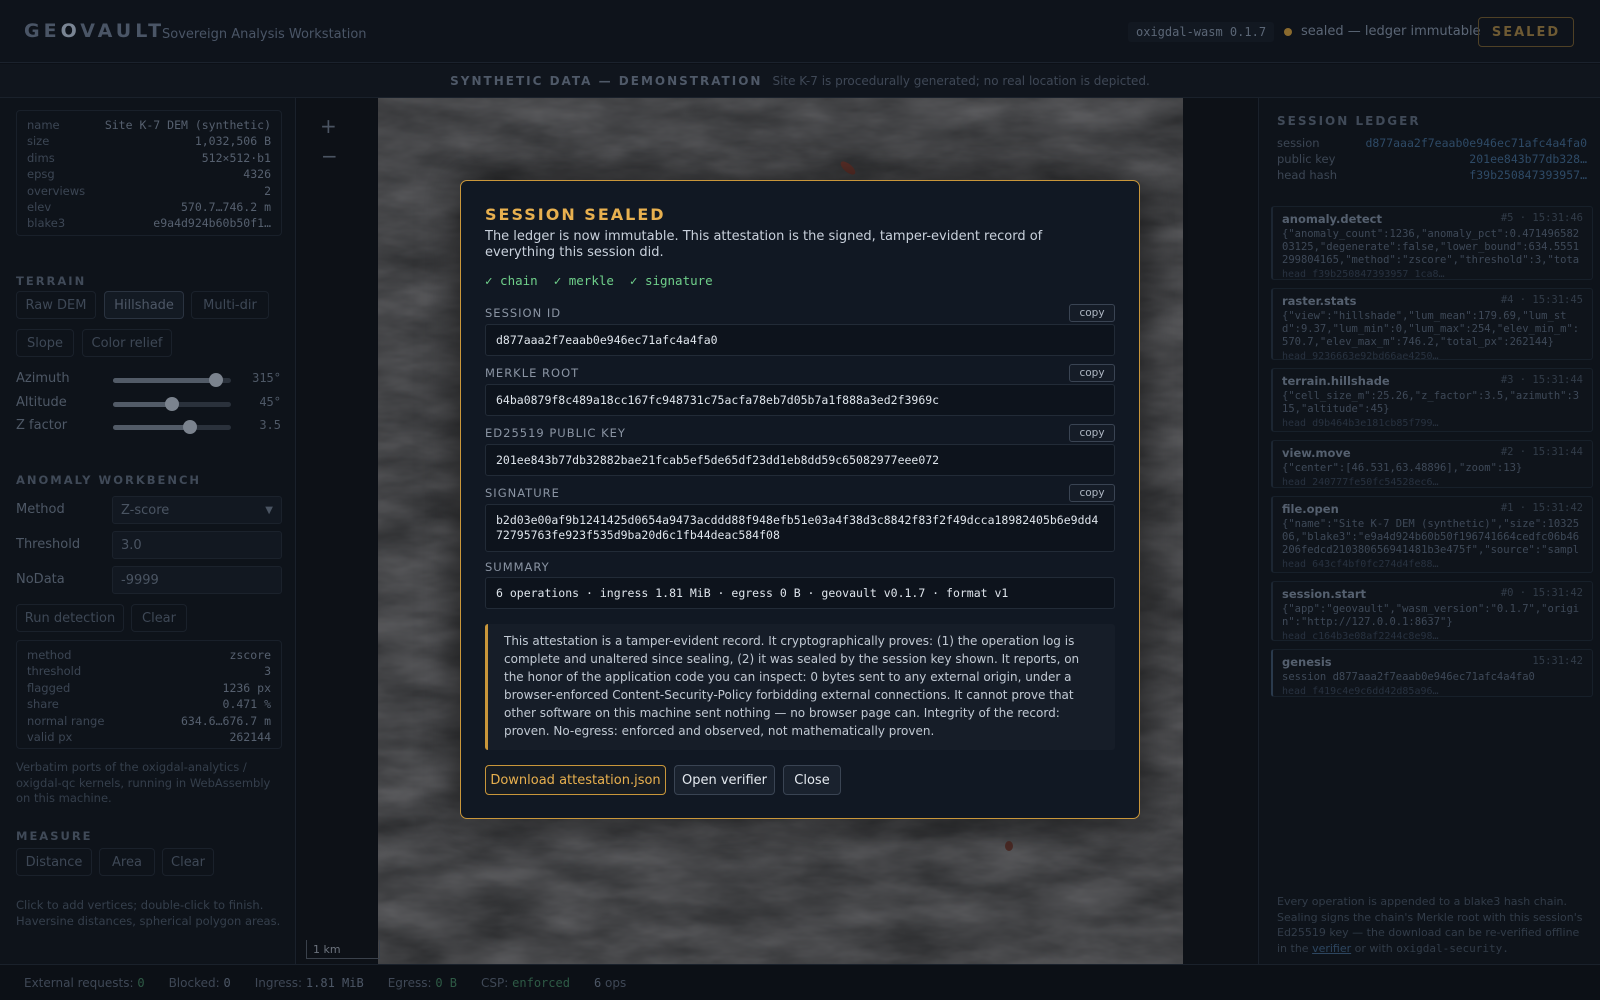 Image resolution: width=1600 pixels, height=1000 pixels. I want to click on open-verifier-button: Open verifier, so click(724, 780).